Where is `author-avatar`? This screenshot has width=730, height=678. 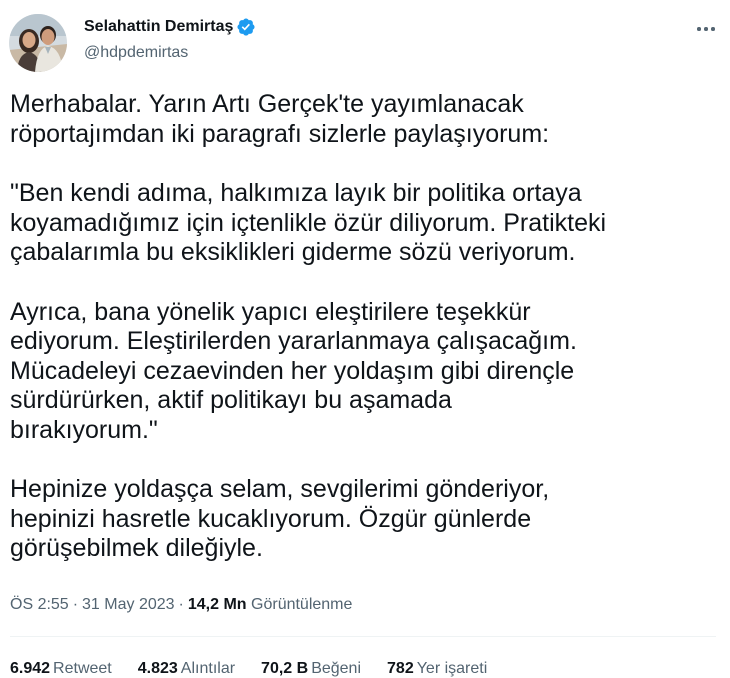
author-avatar is located at coordinates (38, 43).